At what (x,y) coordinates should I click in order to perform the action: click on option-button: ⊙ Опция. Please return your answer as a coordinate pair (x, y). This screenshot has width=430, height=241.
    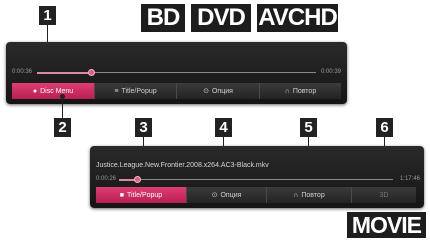
    Looking at the image, I should click on (217, 91).